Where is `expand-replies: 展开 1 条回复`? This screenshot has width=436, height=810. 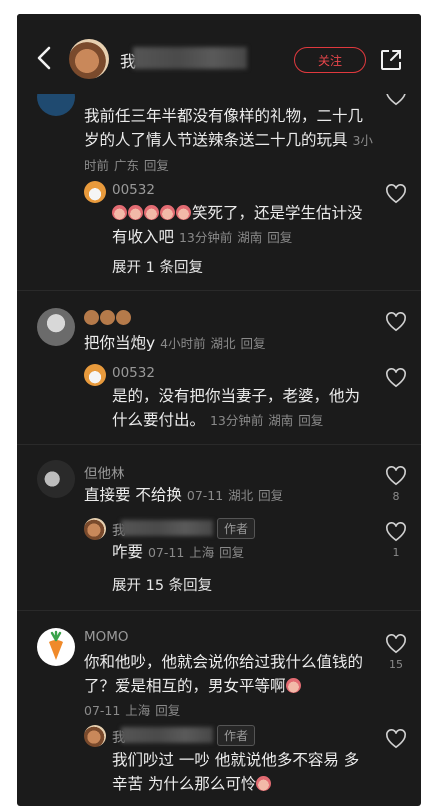 expand-replies: 展开 1 条回复 is located at coordinates (157, 266).